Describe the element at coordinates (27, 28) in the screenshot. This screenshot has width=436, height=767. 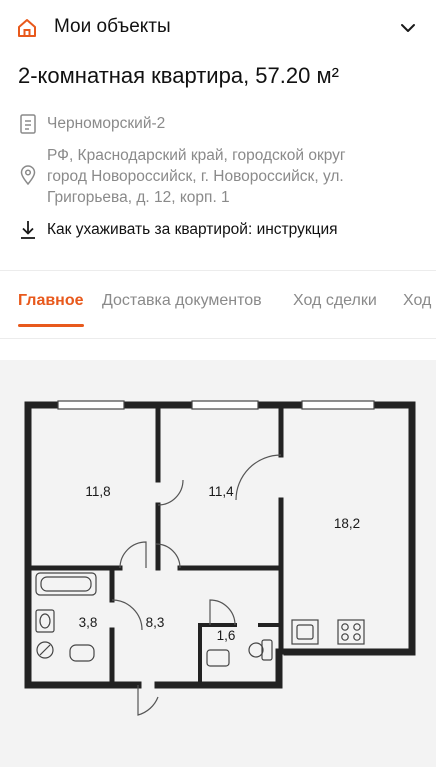
I see `home-icon` at that location.